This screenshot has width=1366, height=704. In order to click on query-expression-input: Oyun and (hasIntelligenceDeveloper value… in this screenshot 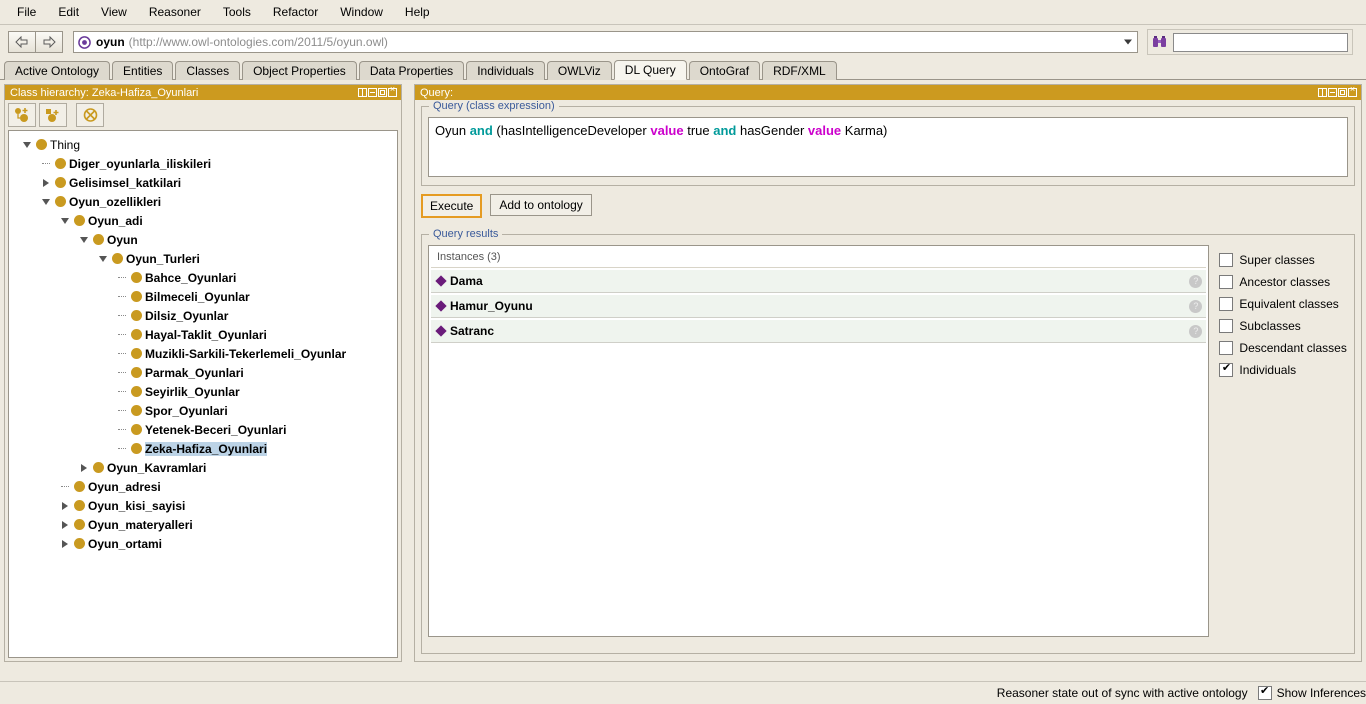, I will do `click(888, 147)`.